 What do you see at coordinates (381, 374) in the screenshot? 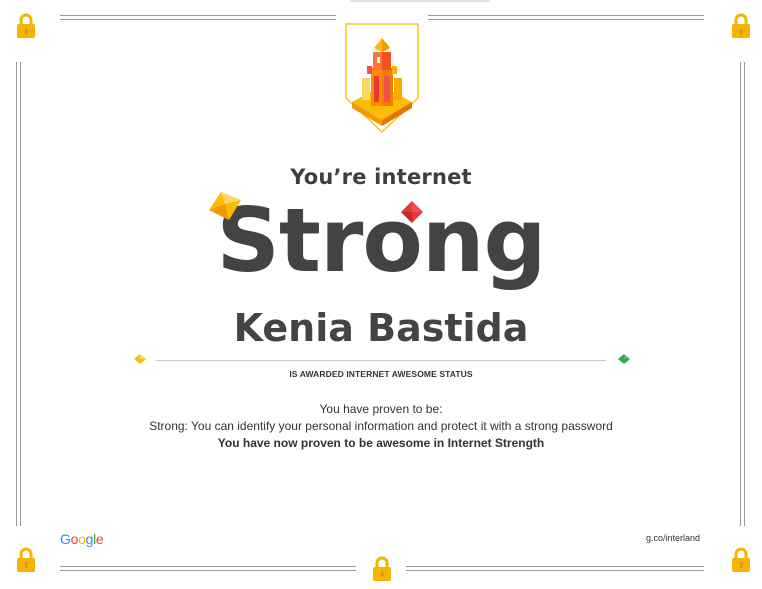
I see `awarded-status-line: IS AWARDED INTERNET AWESOME STATUS` at bounding box center [381, 374].